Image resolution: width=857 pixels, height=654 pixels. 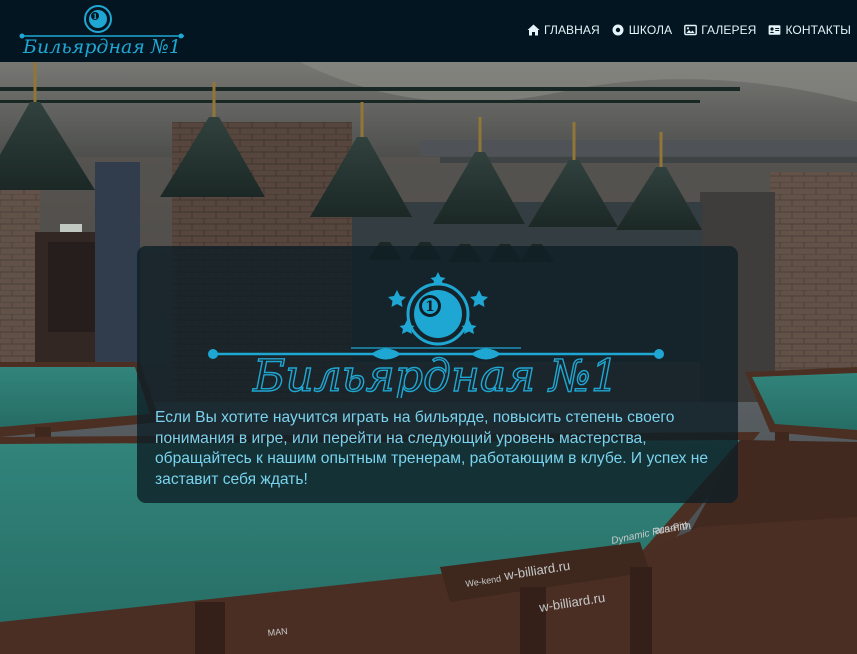 I want to click on nav-item-school: ШКОЛА, so click(x=642, y=30).